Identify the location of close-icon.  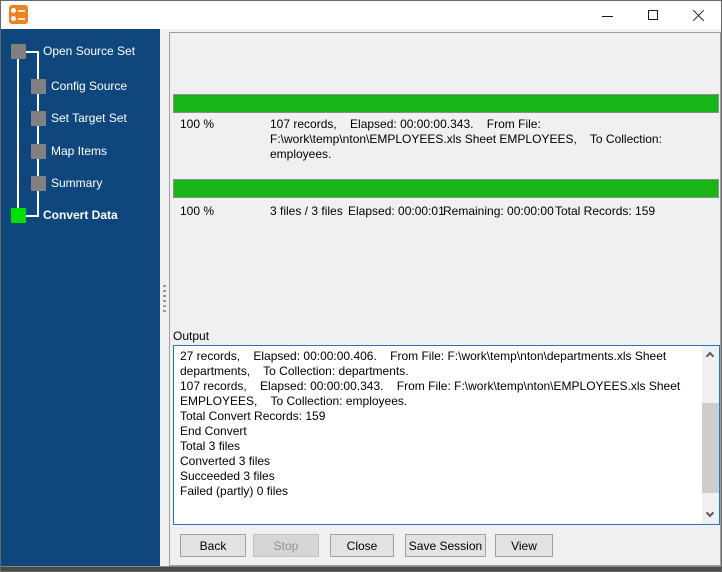
(699, 16).